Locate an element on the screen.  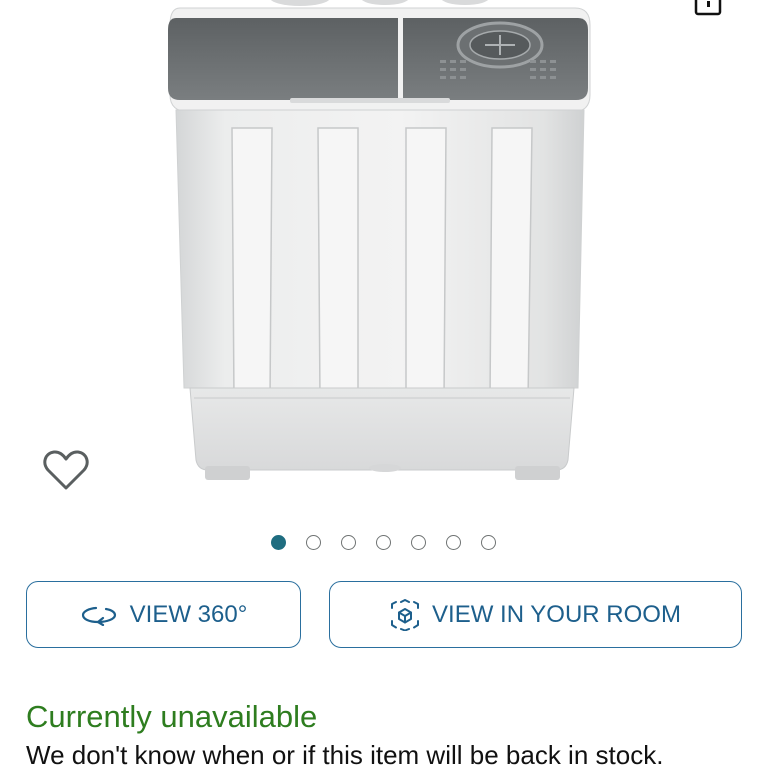
ar-cube-icon is located at coordinates (405, 614).